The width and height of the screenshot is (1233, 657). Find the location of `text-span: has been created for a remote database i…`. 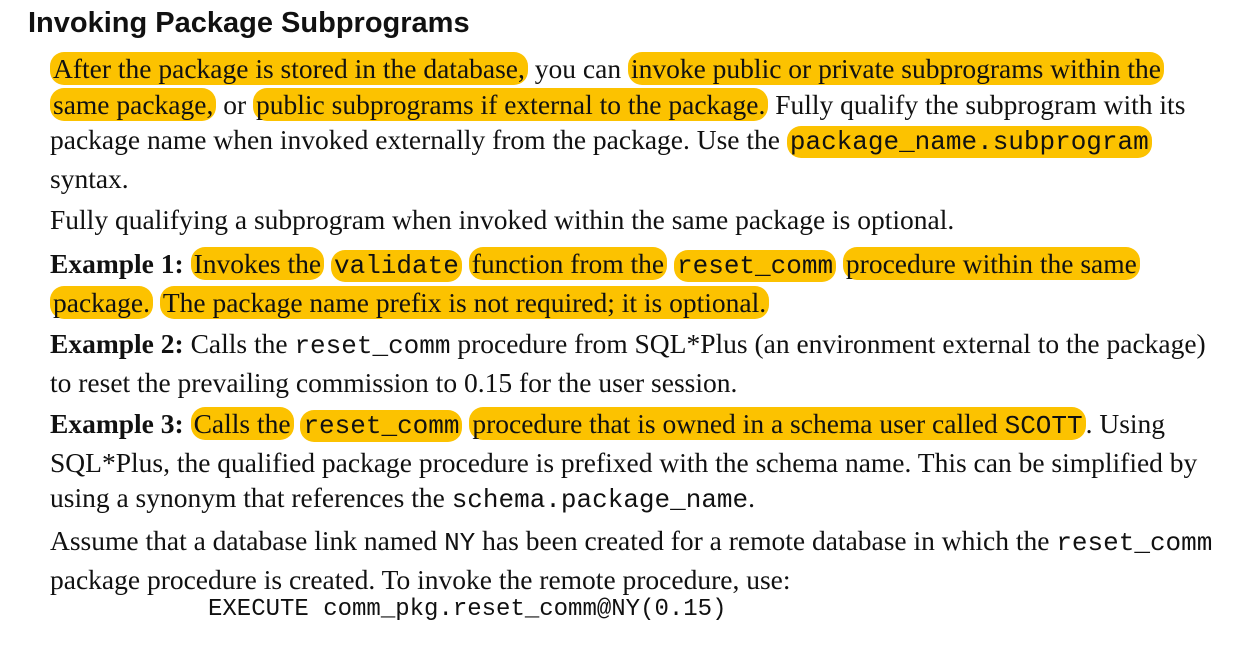

text-span: has been created for a remote database i… is located at coordinates (766, 540).